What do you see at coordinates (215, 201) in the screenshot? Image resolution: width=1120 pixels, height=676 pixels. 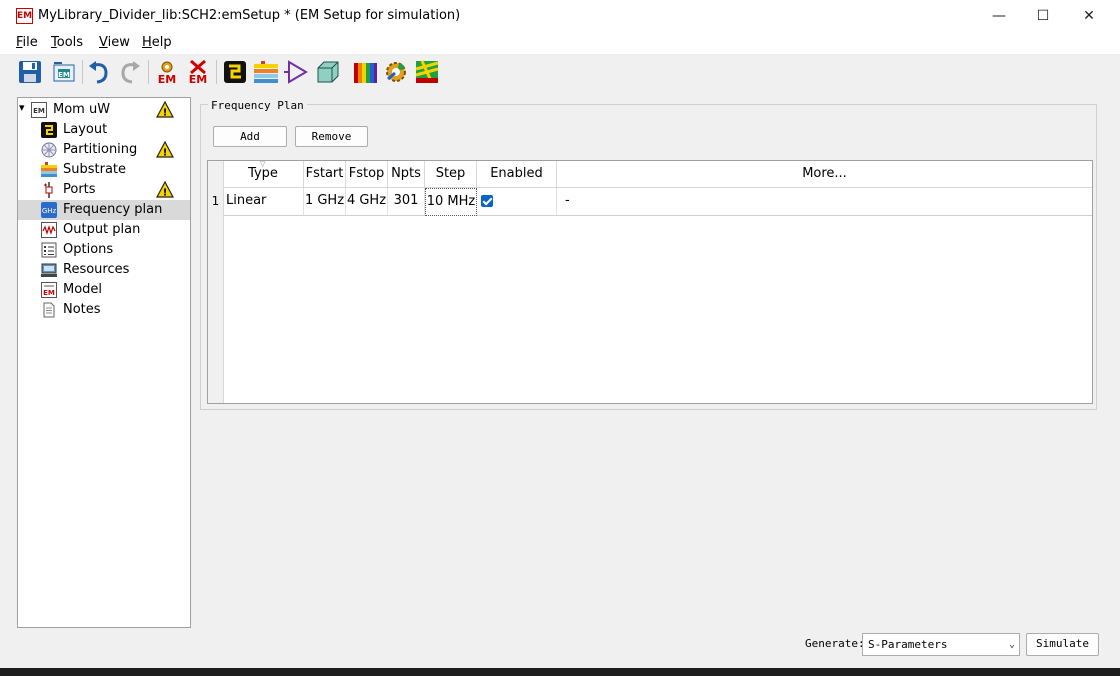 I see `row-number: 1` at bounding box center [215, 201].